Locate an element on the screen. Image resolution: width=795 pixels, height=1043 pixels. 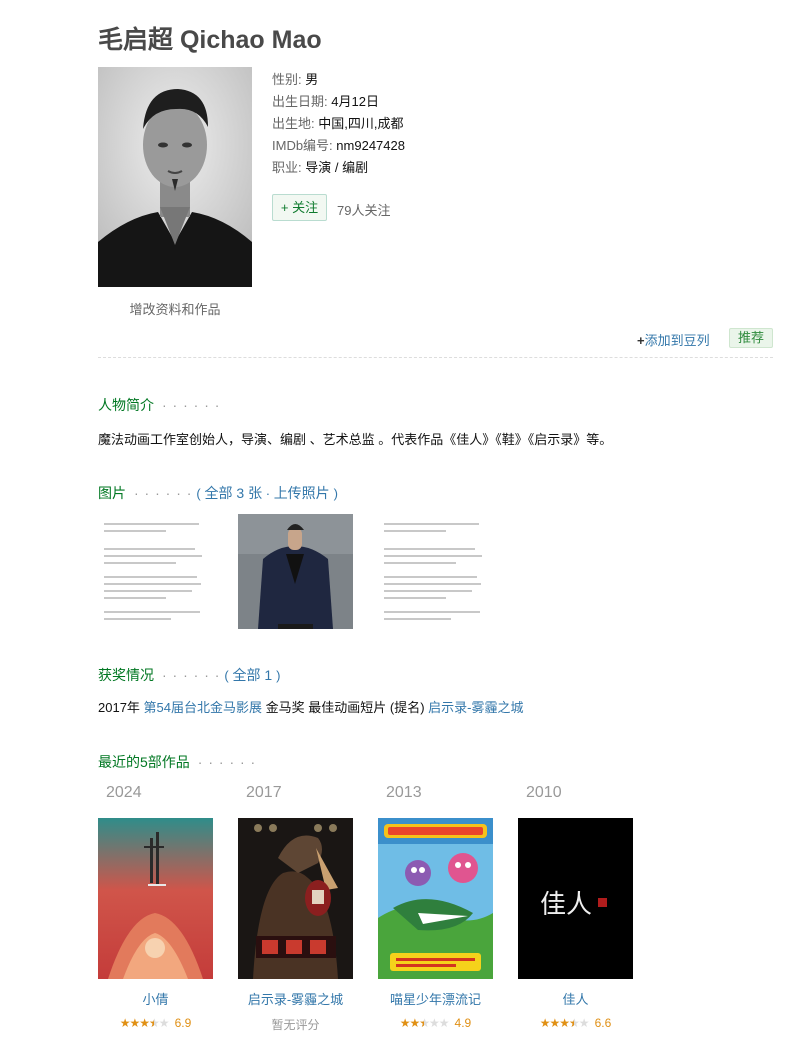
work-title-link: 佳人 is located at coordinates (575, 998).